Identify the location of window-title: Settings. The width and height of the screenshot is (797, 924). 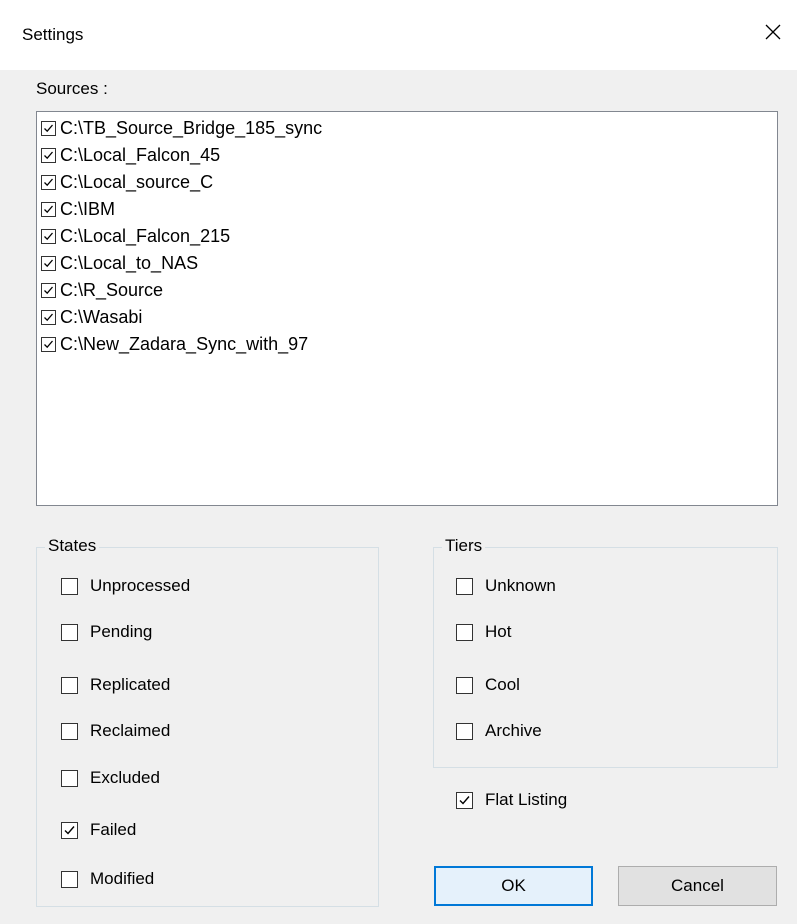
(53, 34).